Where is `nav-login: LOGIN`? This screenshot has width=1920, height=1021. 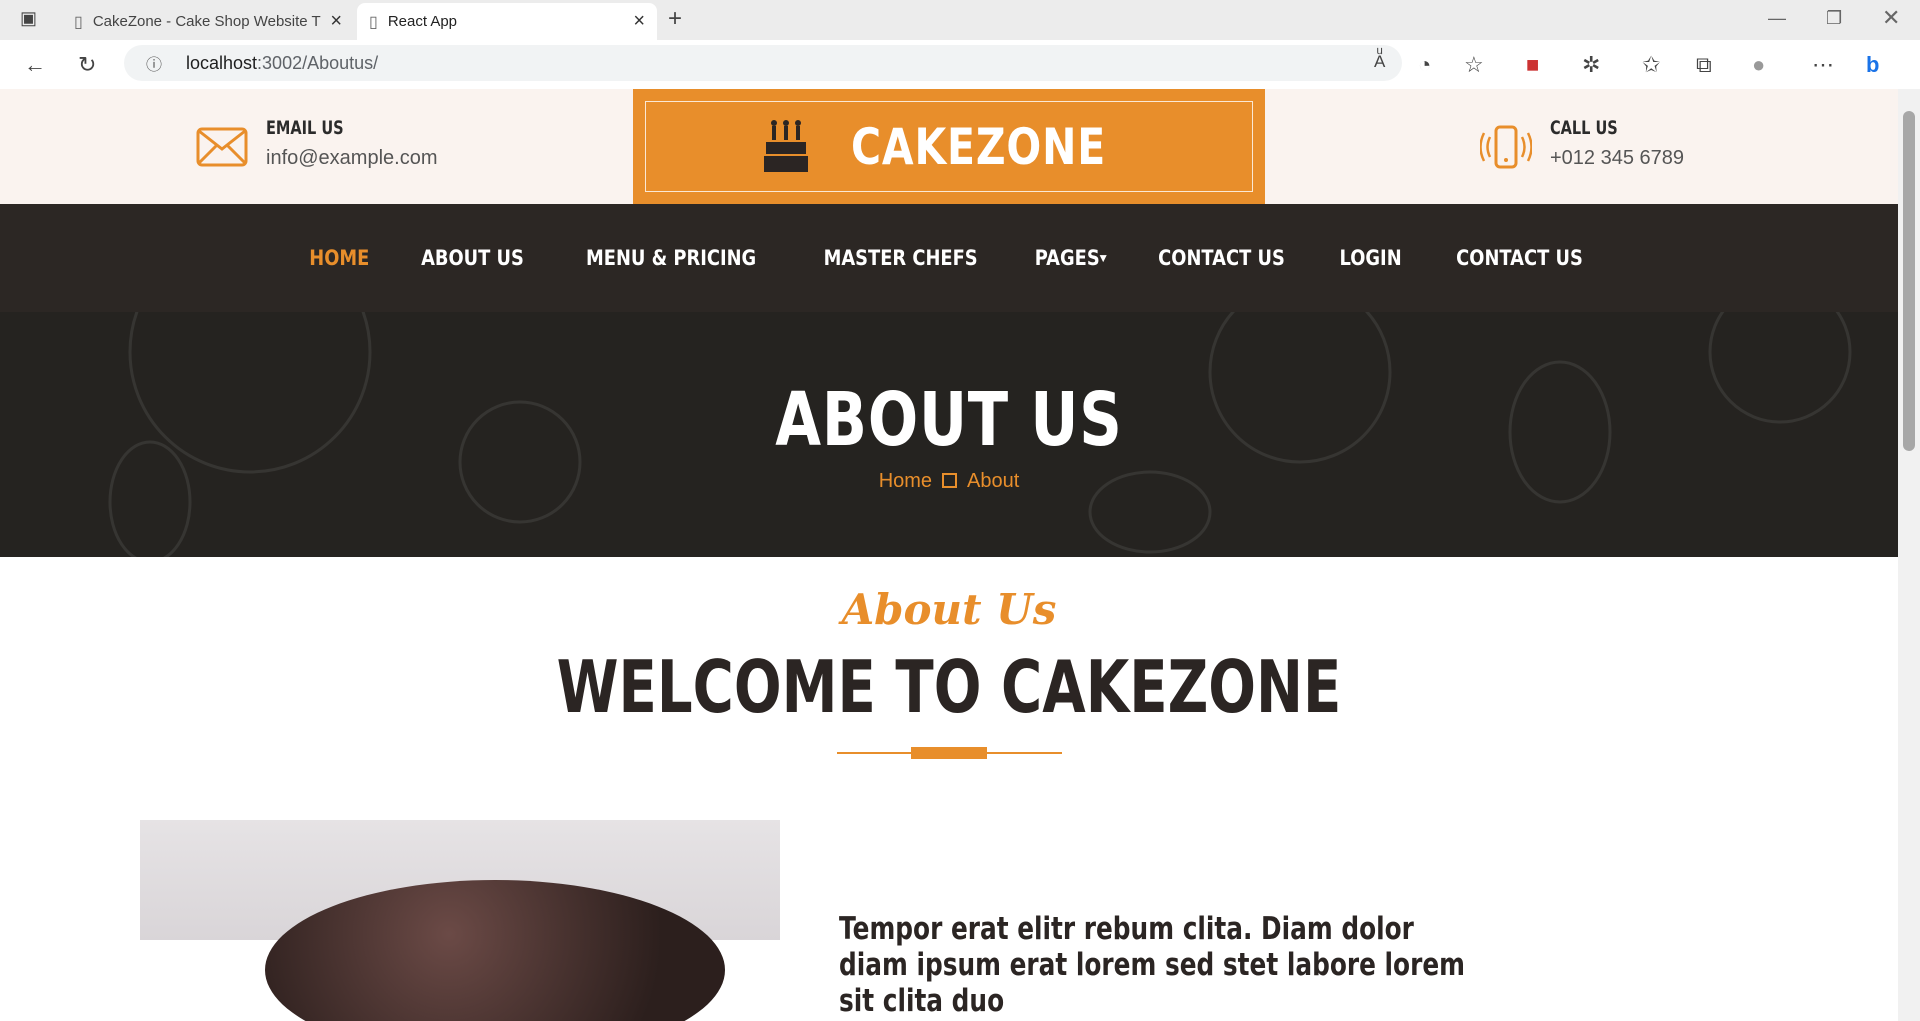 nav-login: LOGIN is located at coordinates (1371, 258).